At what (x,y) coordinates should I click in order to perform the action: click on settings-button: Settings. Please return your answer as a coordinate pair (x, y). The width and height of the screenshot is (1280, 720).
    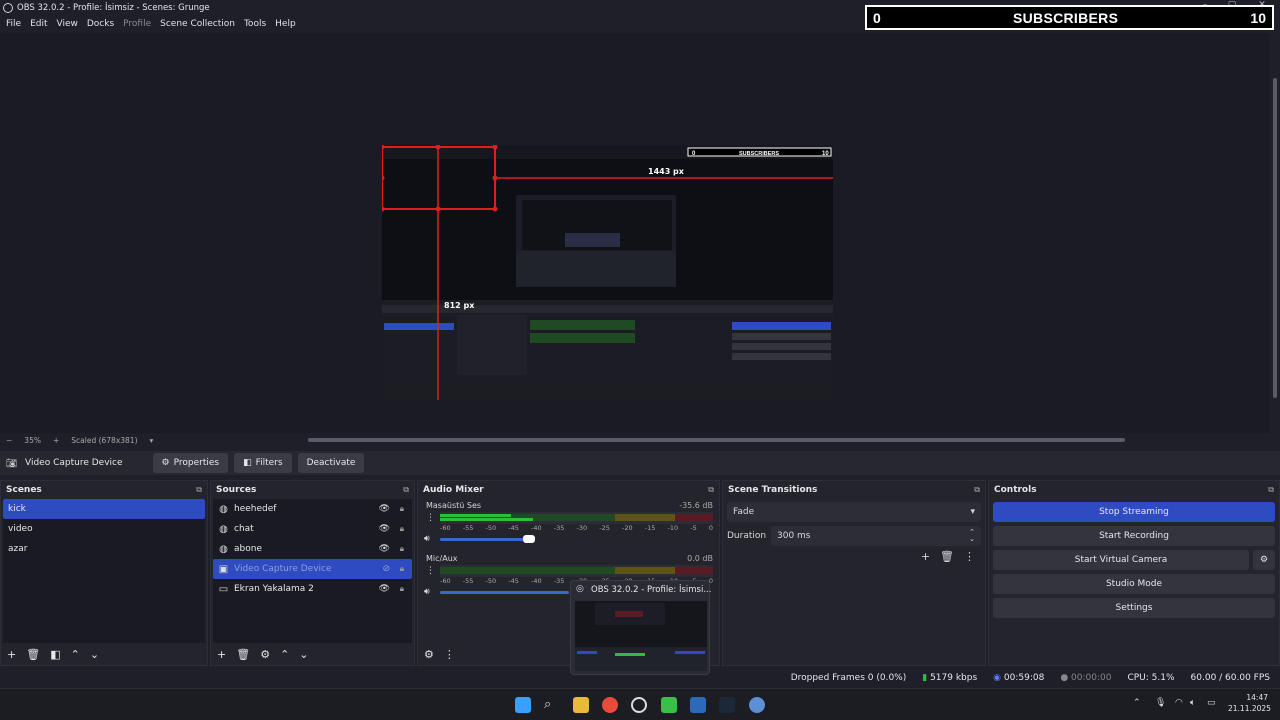
    Looking at the image, I should click on (1134, 608).